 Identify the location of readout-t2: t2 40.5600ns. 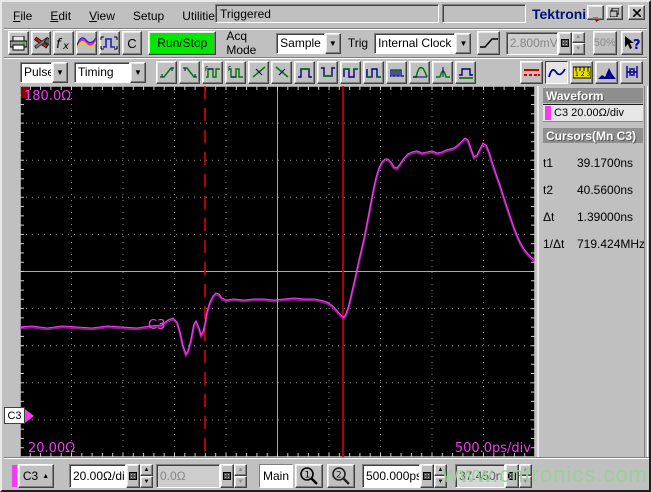
(595, 190).